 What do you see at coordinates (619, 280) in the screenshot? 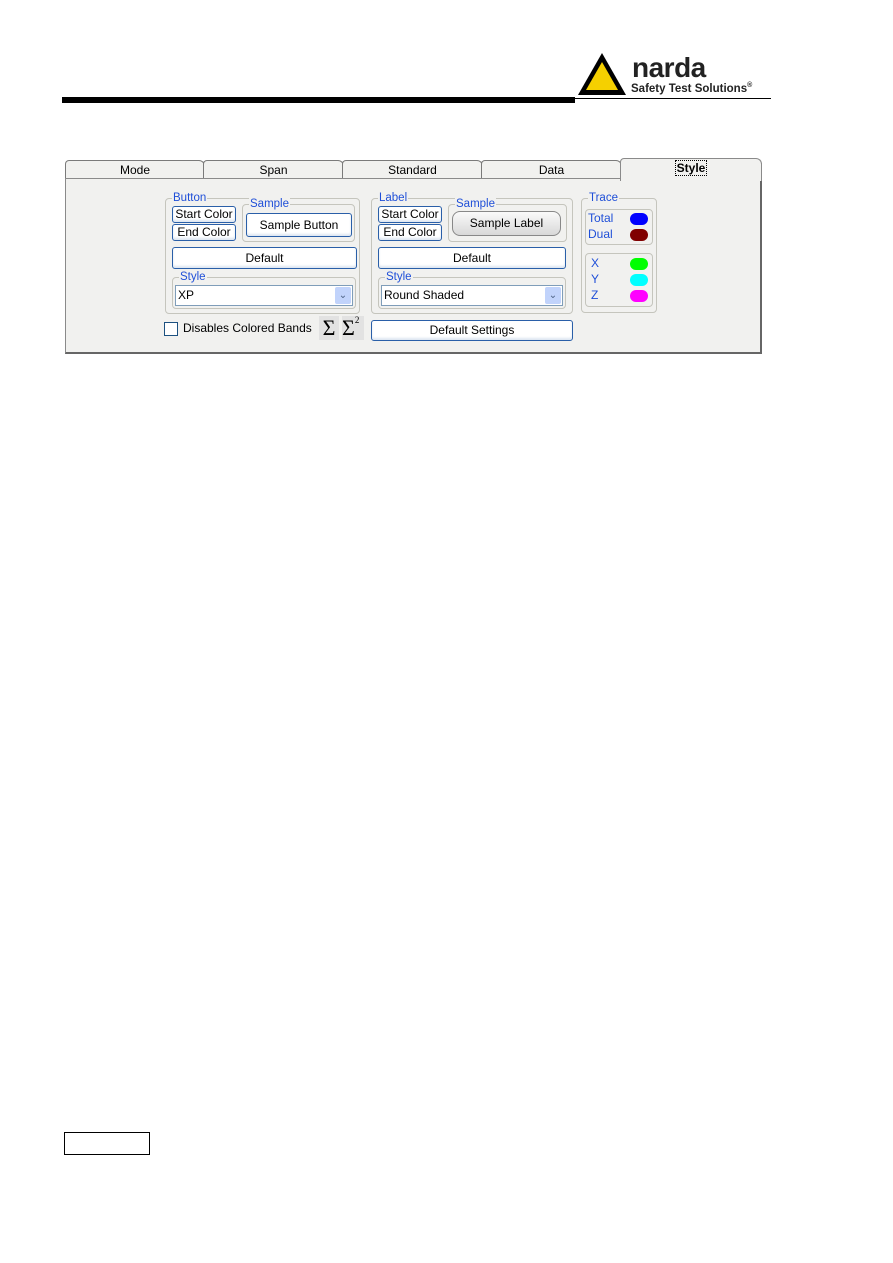
I see `trace-xyz: X Y Z` at bounding box center [619, 280].